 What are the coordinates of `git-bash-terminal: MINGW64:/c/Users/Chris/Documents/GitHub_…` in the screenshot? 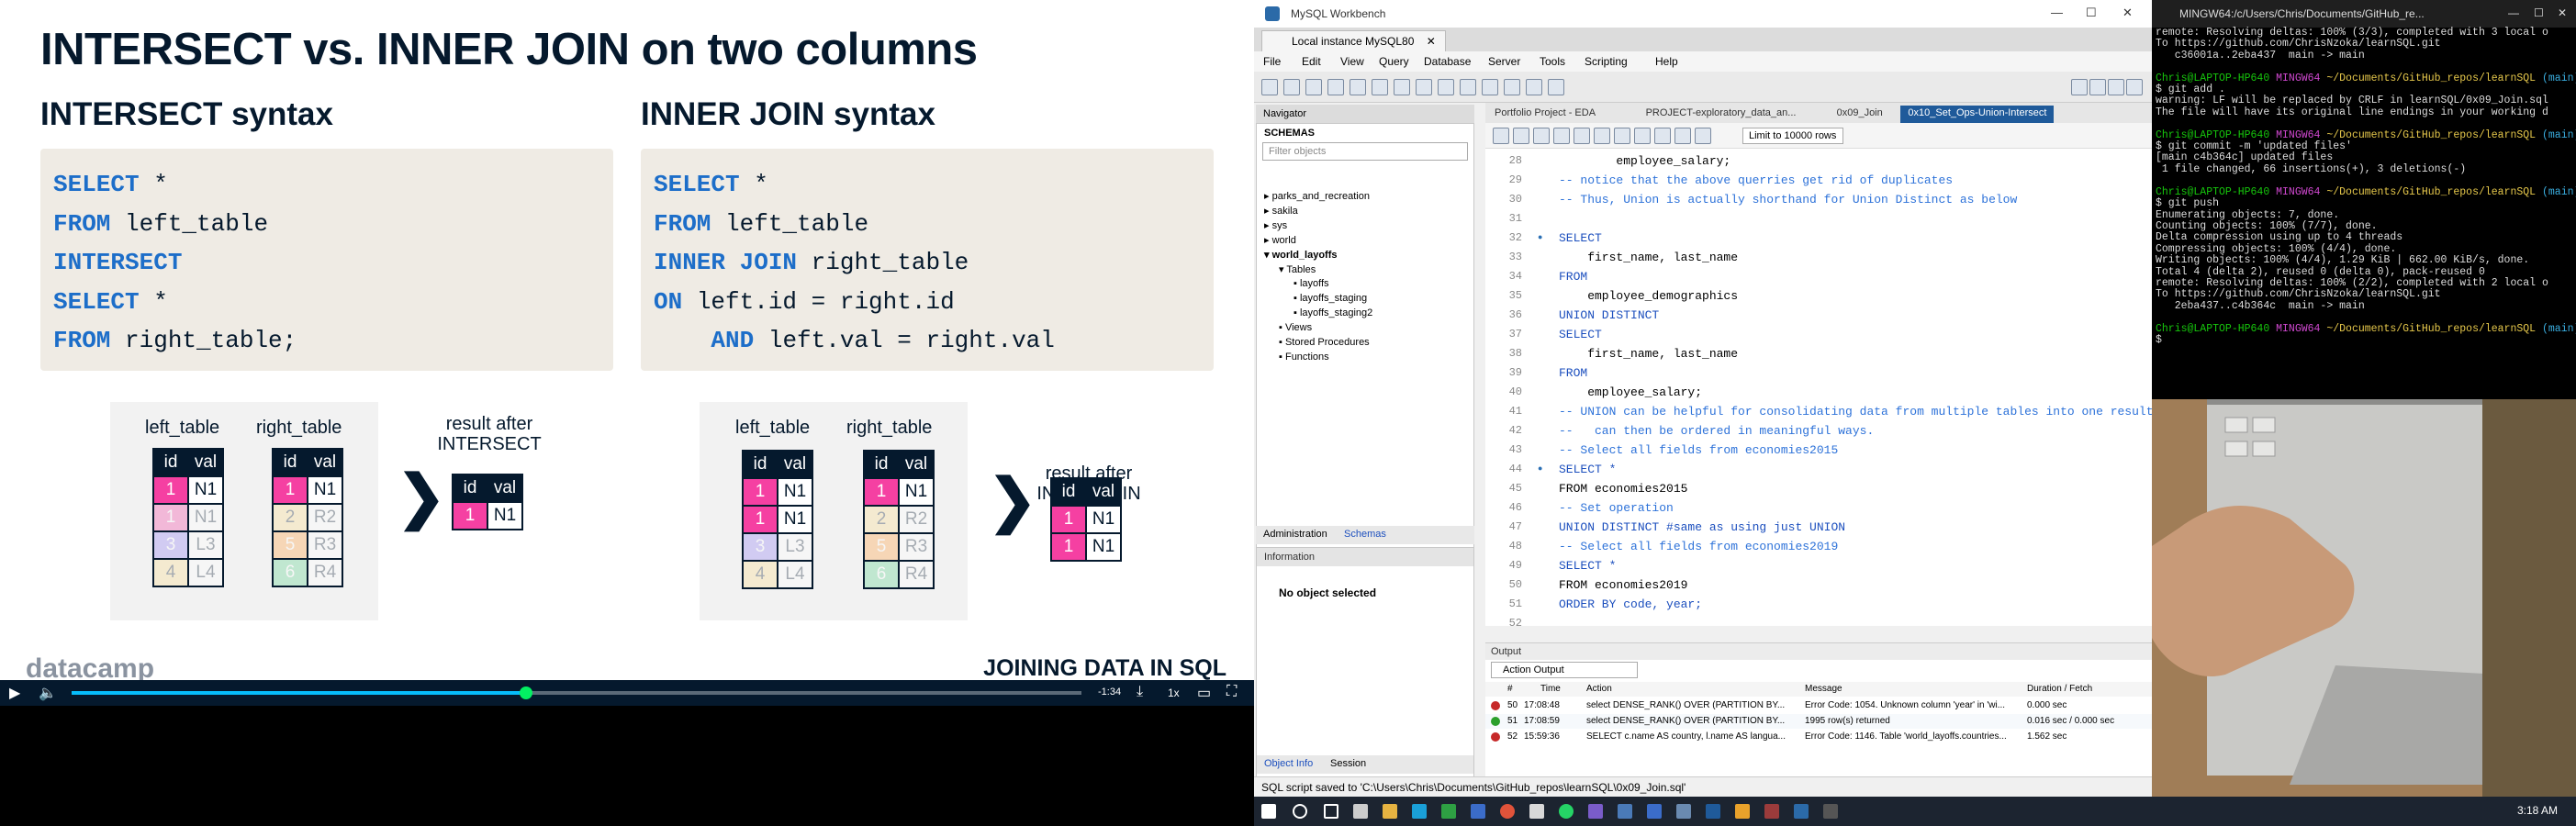 It's located at (2364, 199).